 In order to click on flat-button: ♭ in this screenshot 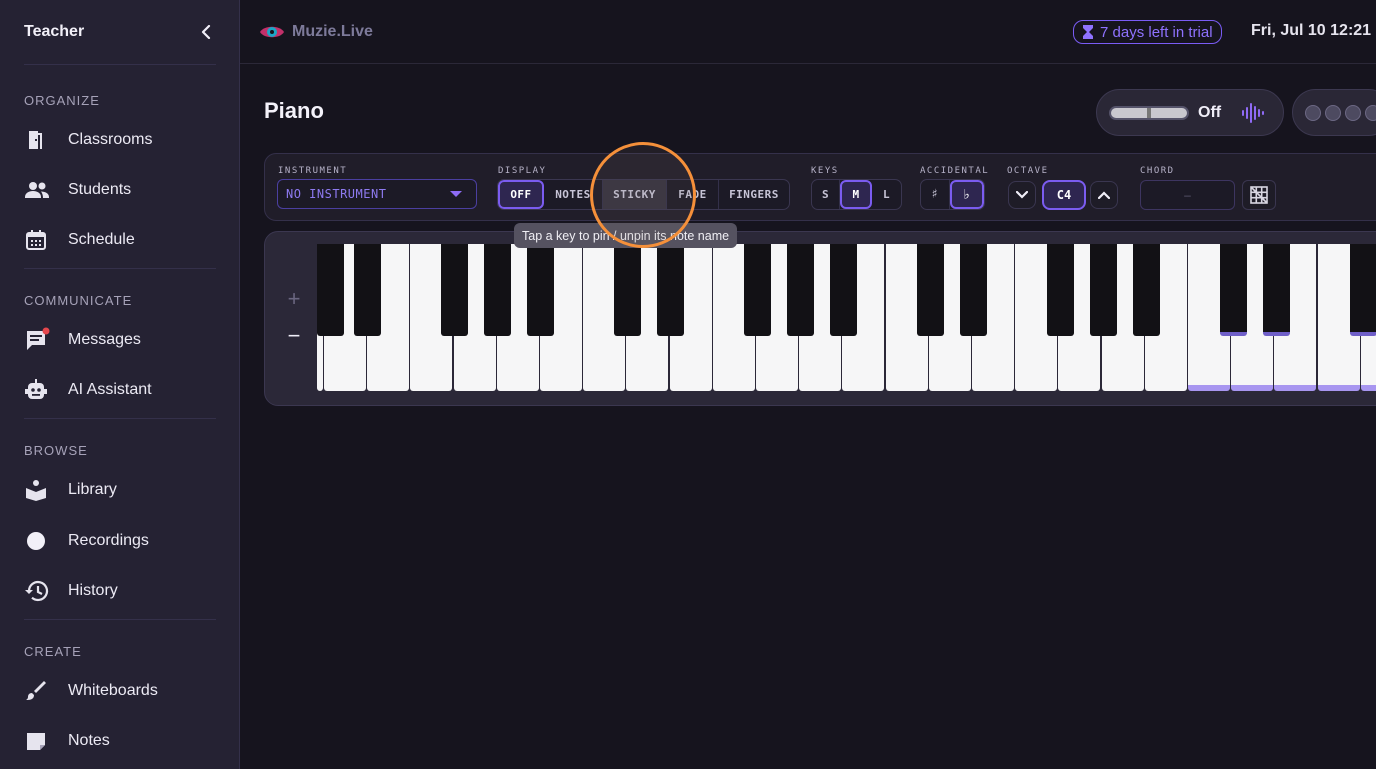, I will do `click(967, 194)`.